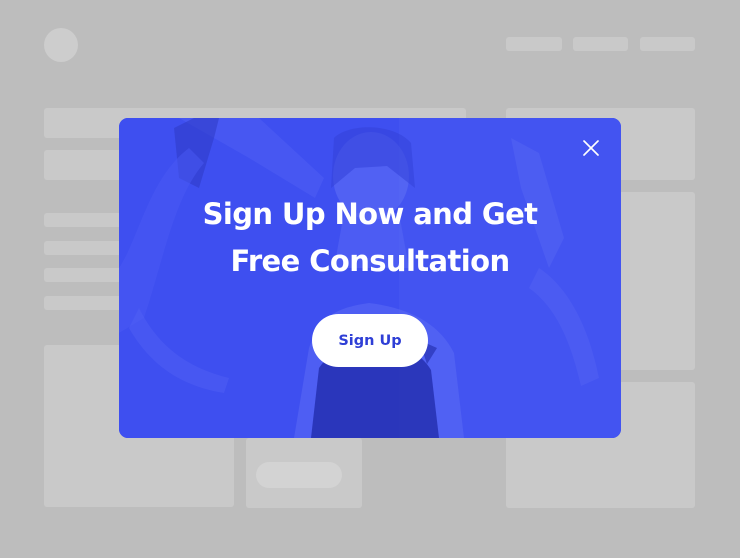 The height and width of the screenshot is (558, 740). Describe the element at coordinates (370, 238) in the screenshot. I see `popup-title: Sign Up Now and Get Free Consultation` at that location.